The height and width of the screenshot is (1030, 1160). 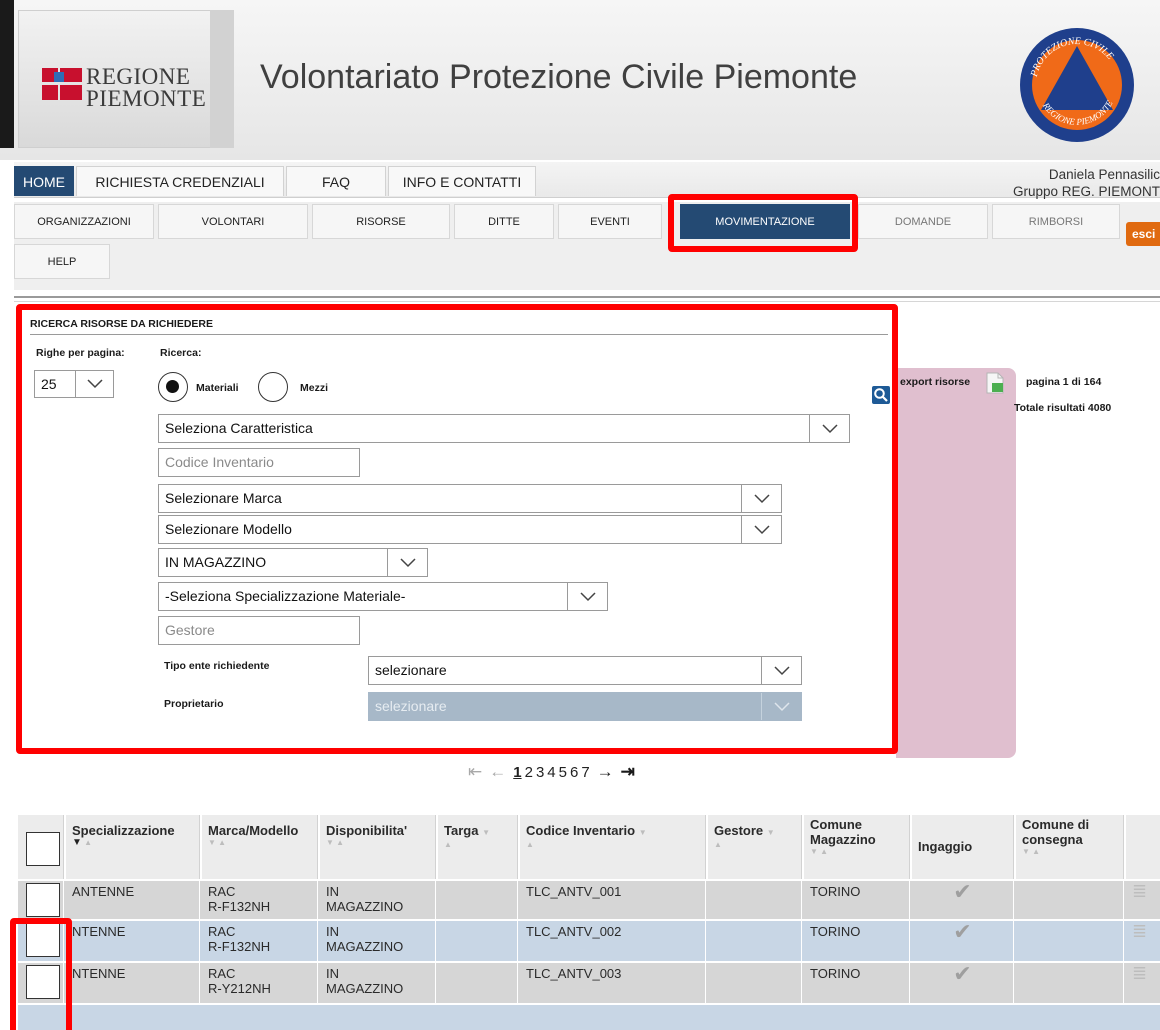 What do you see at coordinates (1077, 85) in the screenshot?
I see `protezione-civile-emblem-icon: PROTEZIONE CIVILE REGIONE PIEMONTE` at bounding box center [1077, 85].